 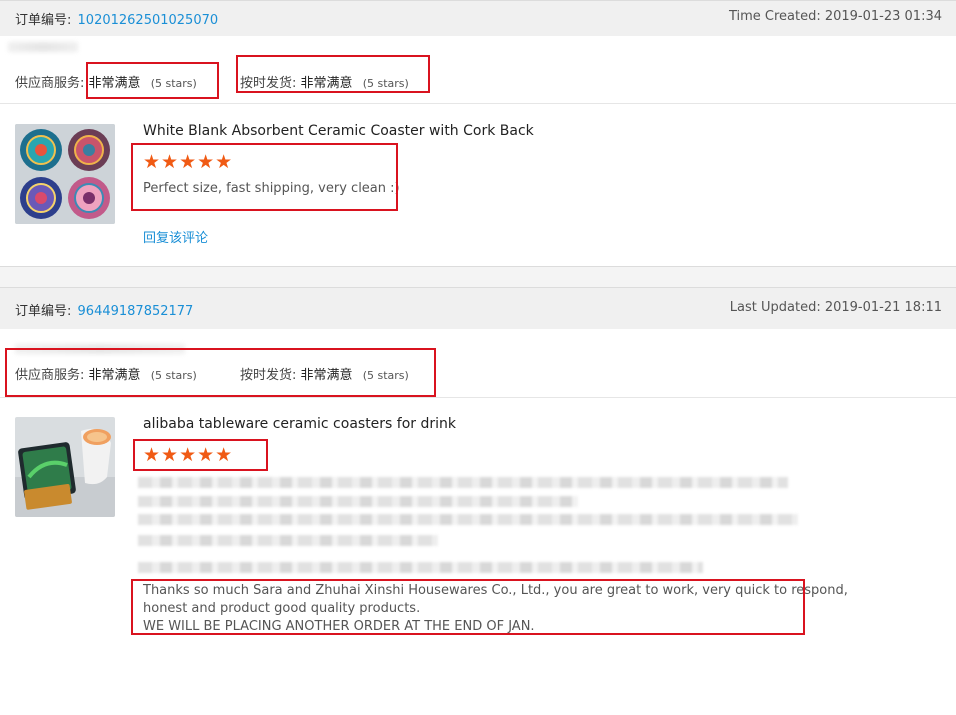 I want to click on order-number-row: 订单编号: 96449187852177, so click(x=104, y=309).